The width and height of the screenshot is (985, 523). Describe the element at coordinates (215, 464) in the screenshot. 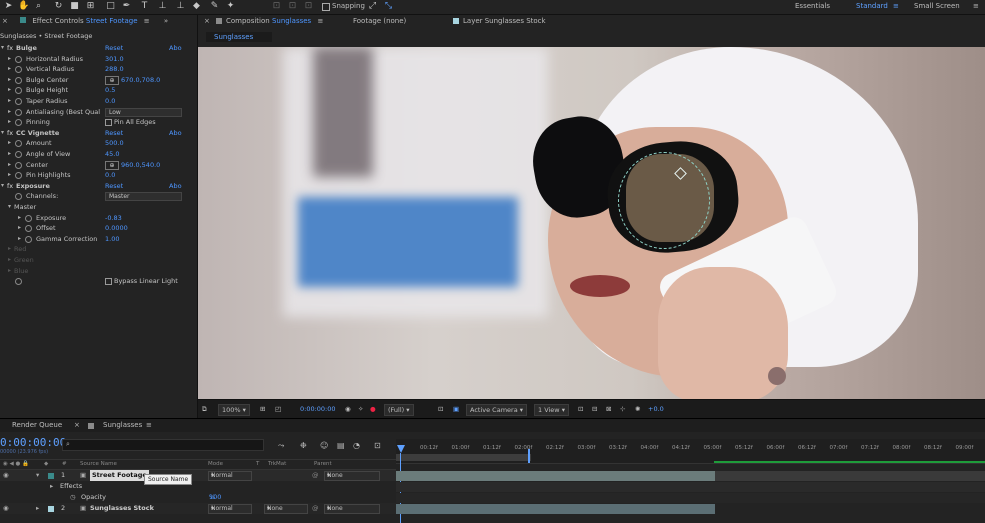

I see `column-mode: Mode` at that location.